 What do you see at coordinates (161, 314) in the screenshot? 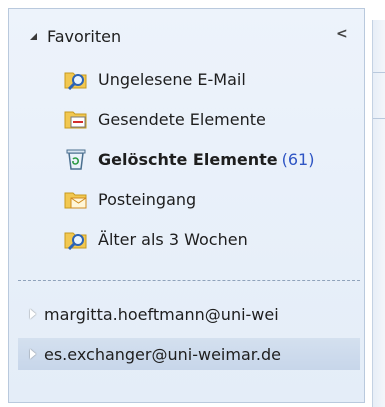
I see `account-label: margitta.hoeftmann@uni-wei` at bounding box center [161, 314].